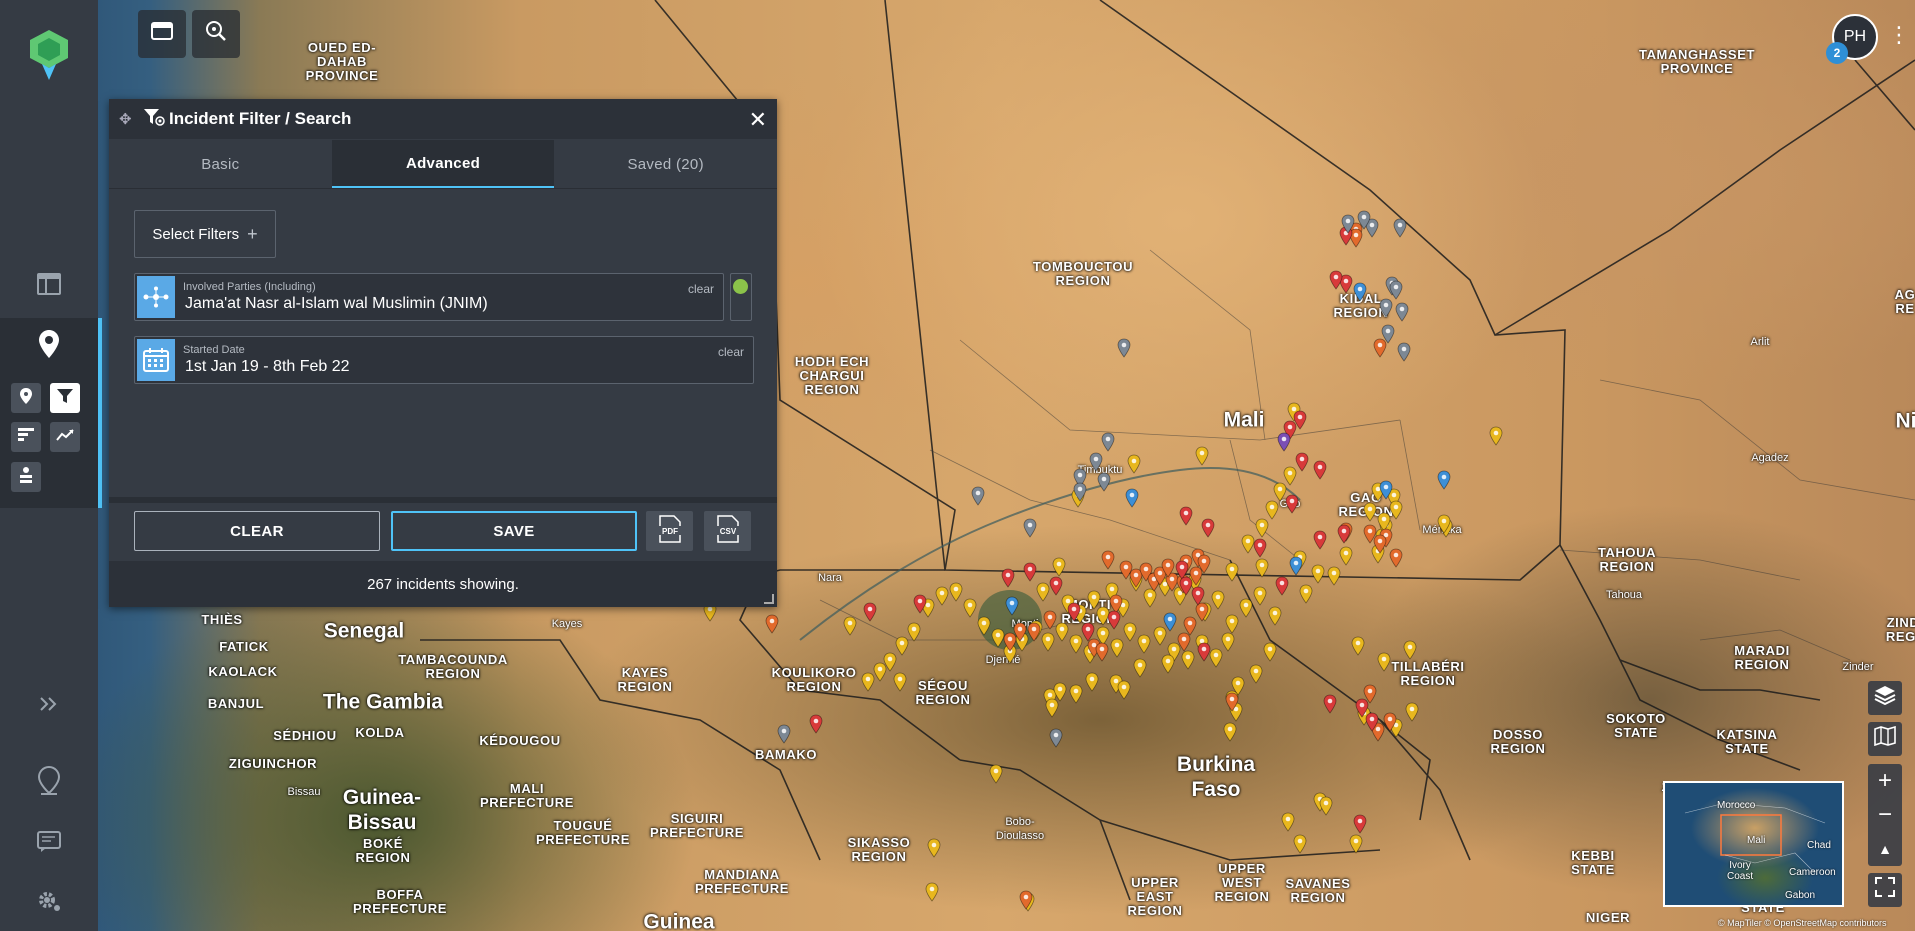 This screenshot has width=1915, height=931. Describe the element at coordinates (49, 783) in the screenshot. I see `add-location-button` at that location.